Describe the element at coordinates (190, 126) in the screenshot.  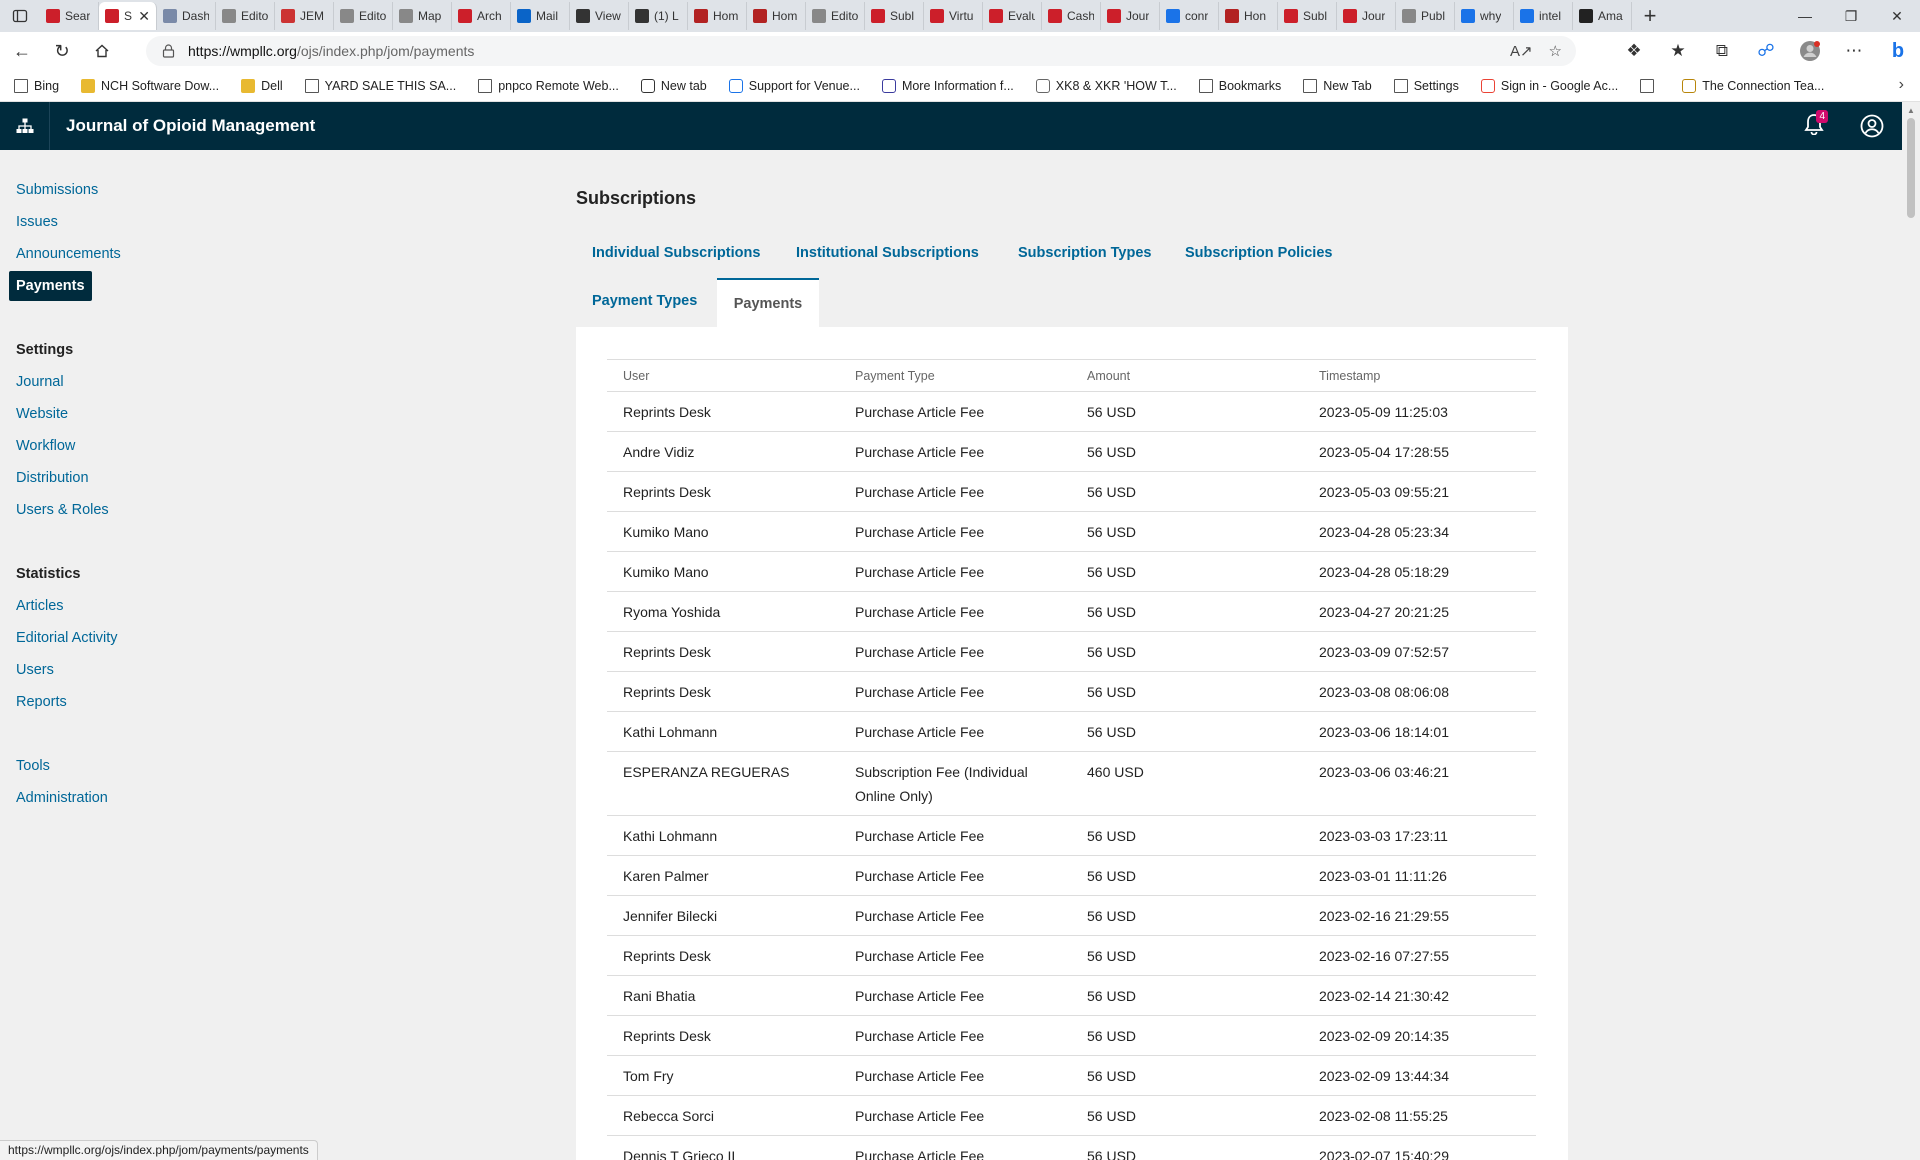
I see `journal-title: Journal of Opioid Management` at that location.